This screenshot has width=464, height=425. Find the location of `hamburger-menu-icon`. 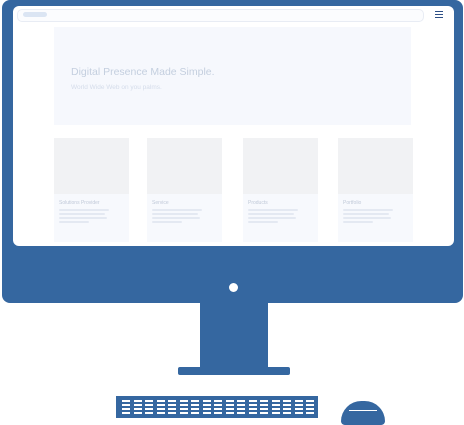

hamburger-menu-icon is located at coordinates (439, 14).